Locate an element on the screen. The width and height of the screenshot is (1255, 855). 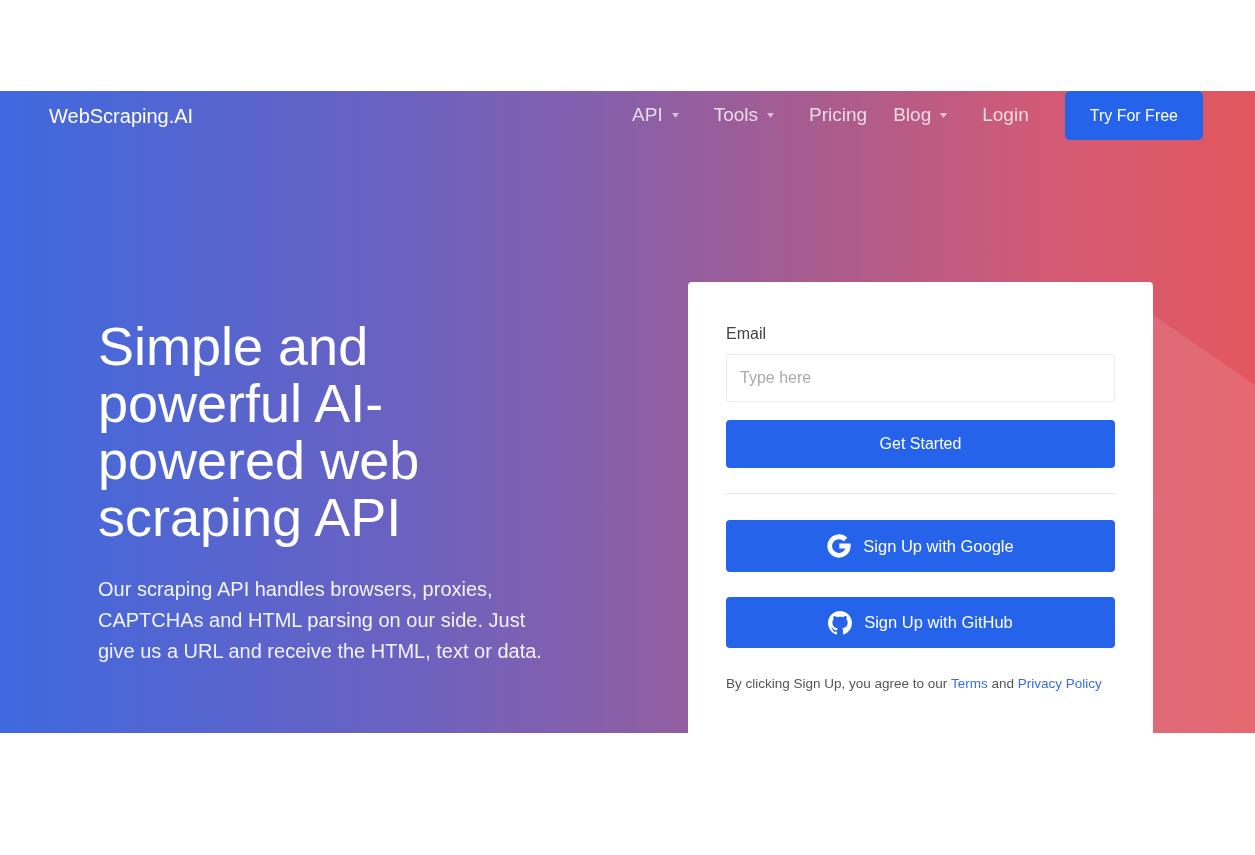
nav-link-item: Pricing is located at coordinates (838, 115).